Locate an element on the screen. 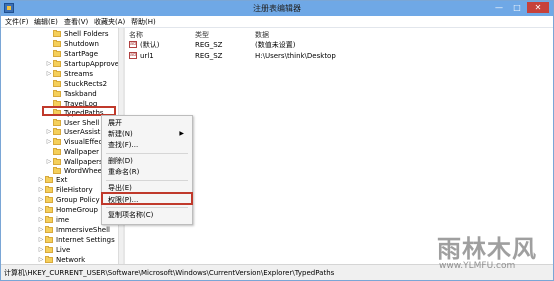 The image size is (554, 281). value-row: url1 REG_SZ H:\Users\think\Desktop is located at coordinates (317, 55).